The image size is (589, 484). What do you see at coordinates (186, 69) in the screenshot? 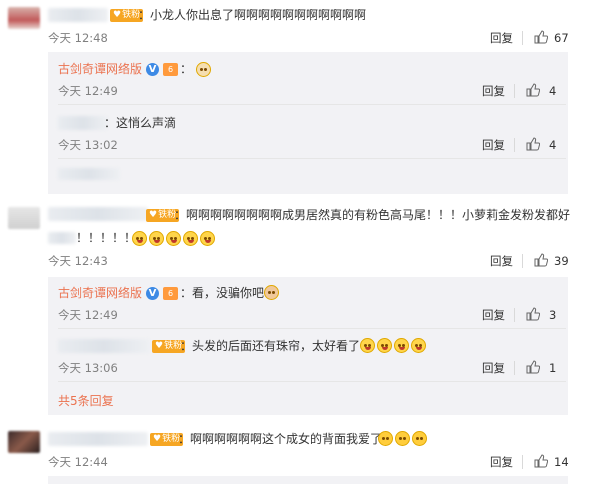
I see `reply-text: ：` at bounding box center [186, 69].